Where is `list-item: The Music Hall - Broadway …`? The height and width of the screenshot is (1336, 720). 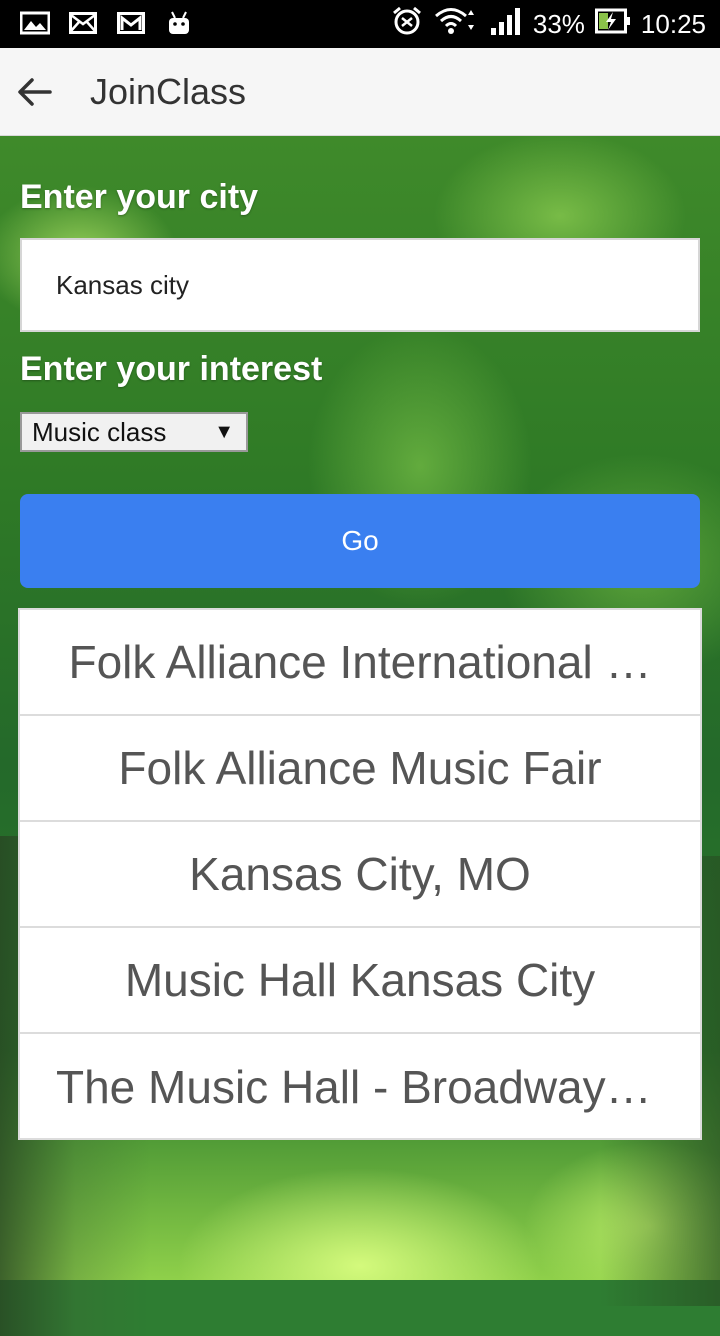
list-item: The Music Hall - Broadway … is located at coordinates (360, 1087).